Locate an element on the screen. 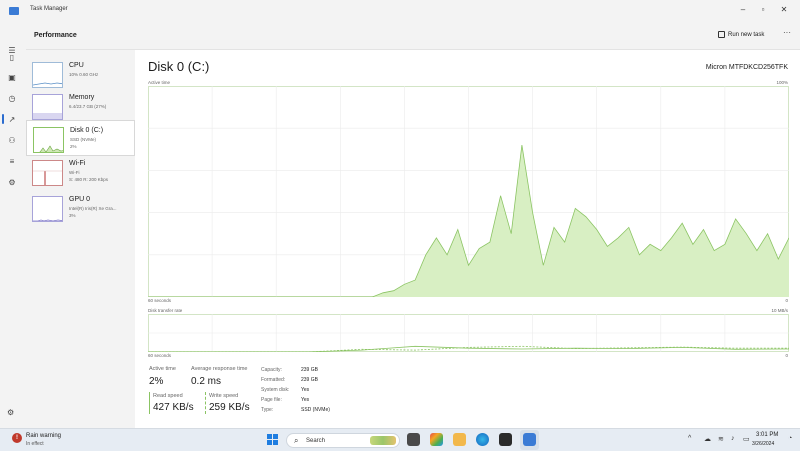  tray-chevron-icon: ^ is located at coordinates (689, 438).